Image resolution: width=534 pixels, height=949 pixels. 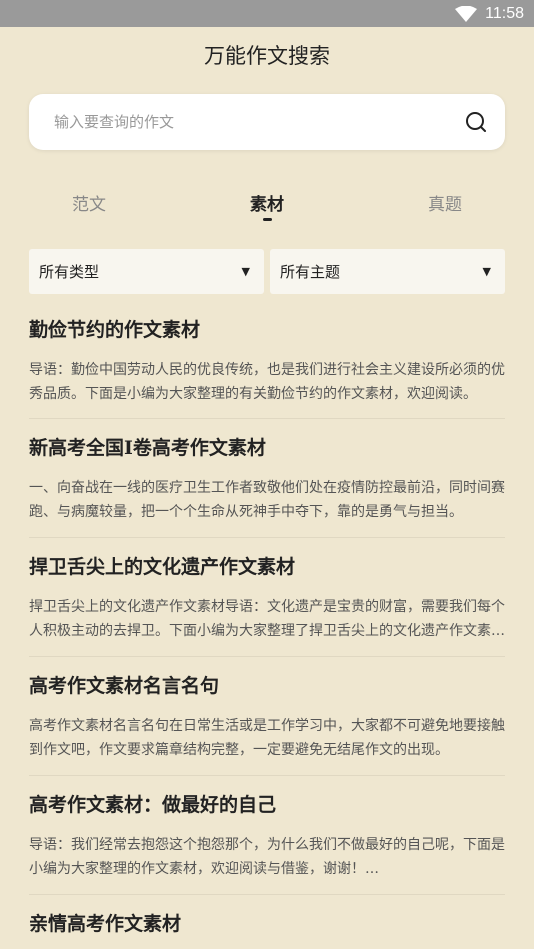 I want to click on tab-label: 素材, so click(x=267, y=205).